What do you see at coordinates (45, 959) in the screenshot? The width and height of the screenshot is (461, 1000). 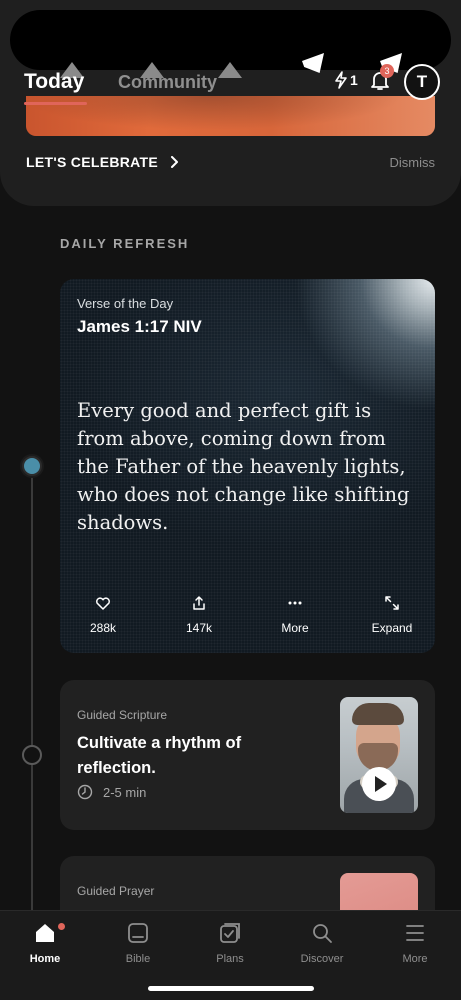 I see `nav-home-label: Home` at bounding box center [45, 959].